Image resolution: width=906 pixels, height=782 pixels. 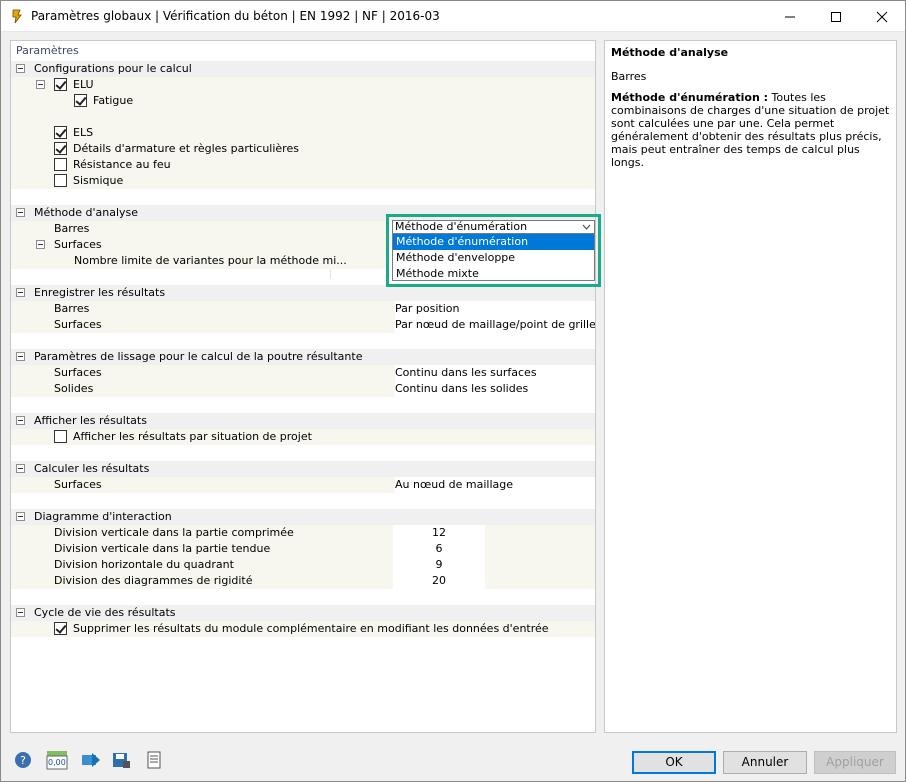 What do you see at coordinates (629, 76) in the screenshot?
I see `info-subtitle: Barres` at bounding box center [629, 76].